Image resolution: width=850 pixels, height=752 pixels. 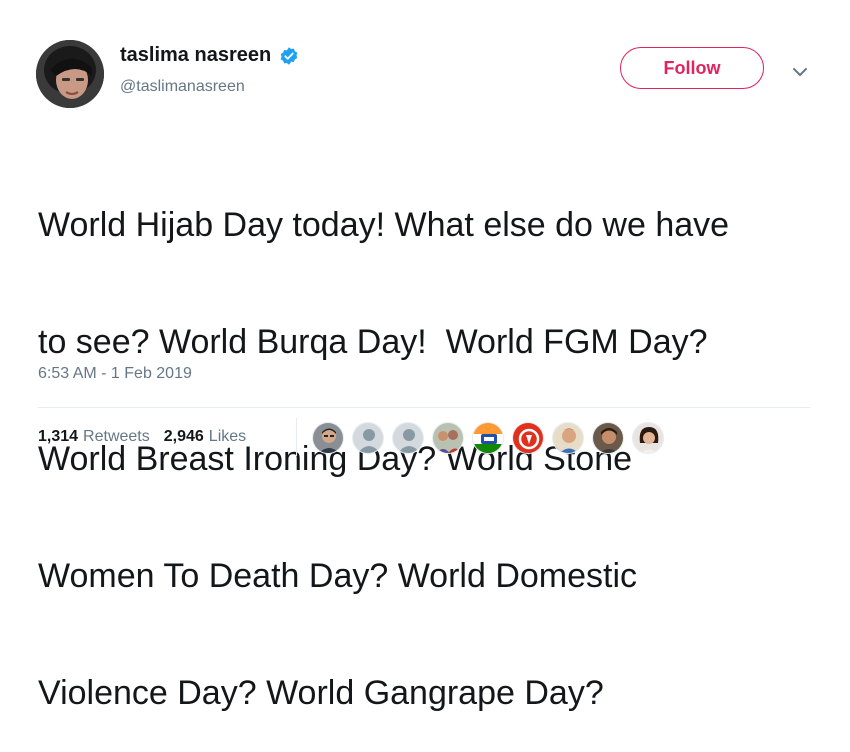 I want to click on tweet-timestamp: 6:53 AM - 1 Feb 2019, so click(x=115, y=374).